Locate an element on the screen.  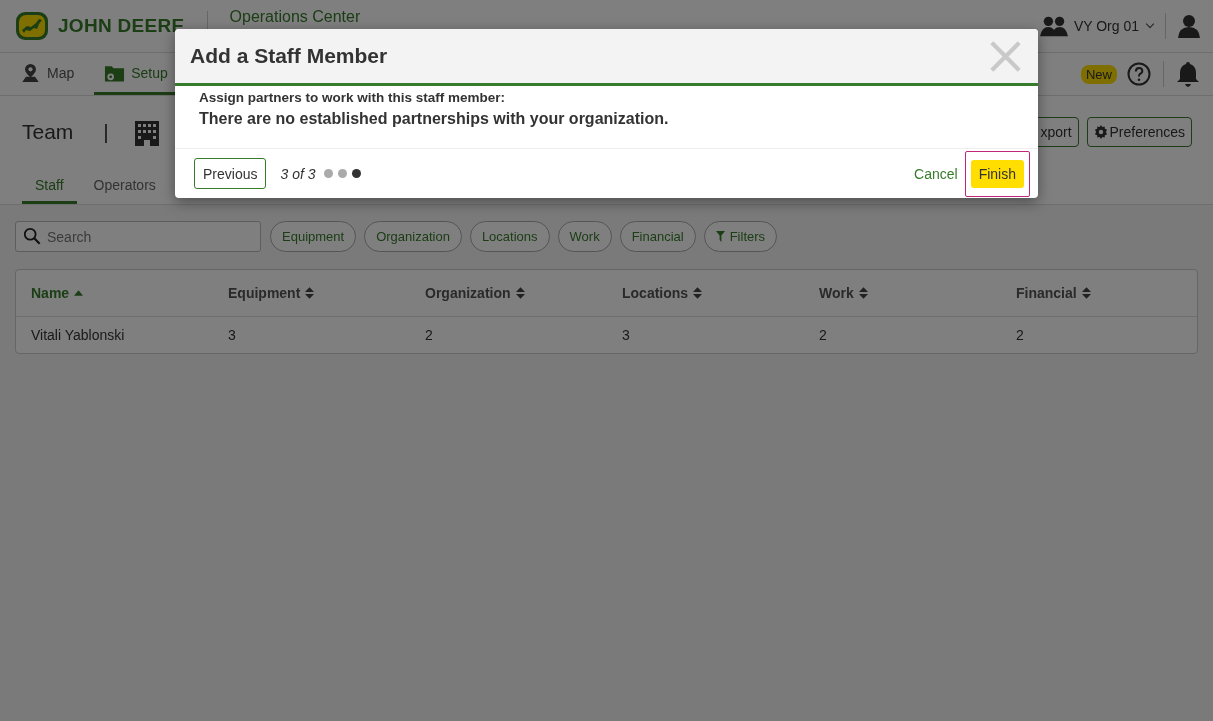
filter-chip: Equipment is located at coordinates (313, 236).